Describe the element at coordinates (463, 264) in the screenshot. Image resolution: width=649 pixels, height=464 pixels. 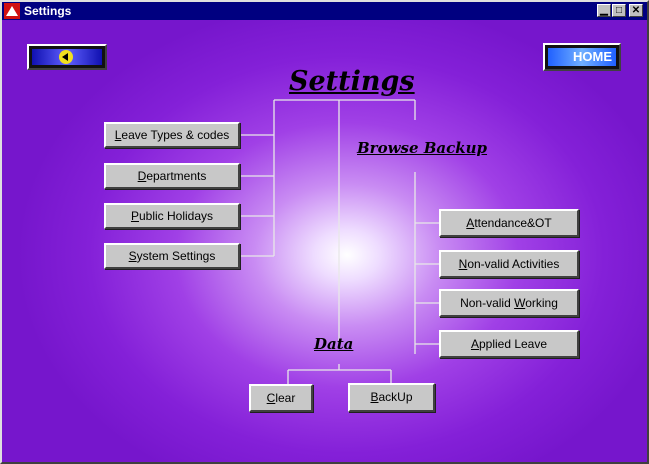
I see `button-mnemonic: N` at that location.